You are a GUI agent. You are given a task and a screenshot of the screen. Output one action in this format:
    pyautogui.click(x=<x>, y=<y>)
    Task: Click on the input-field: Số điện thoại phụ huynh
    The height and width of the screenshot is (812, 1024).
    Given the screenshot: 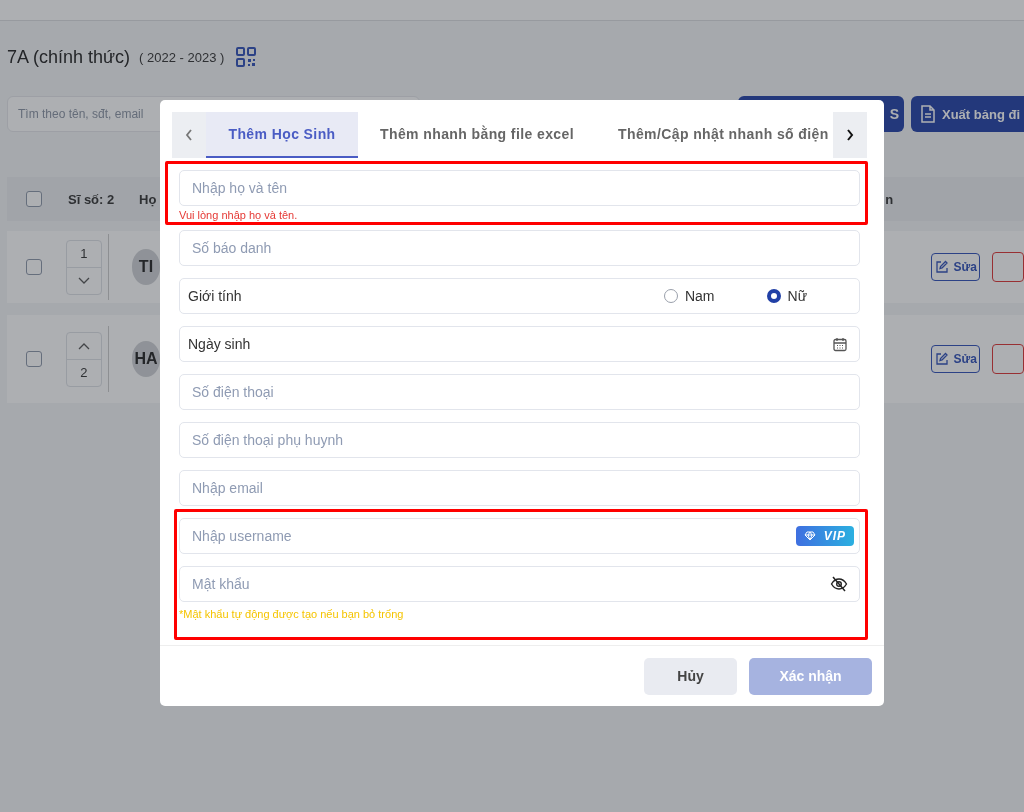 What is the action you would take?
    pyautogui.click(x=519, y=440)
    